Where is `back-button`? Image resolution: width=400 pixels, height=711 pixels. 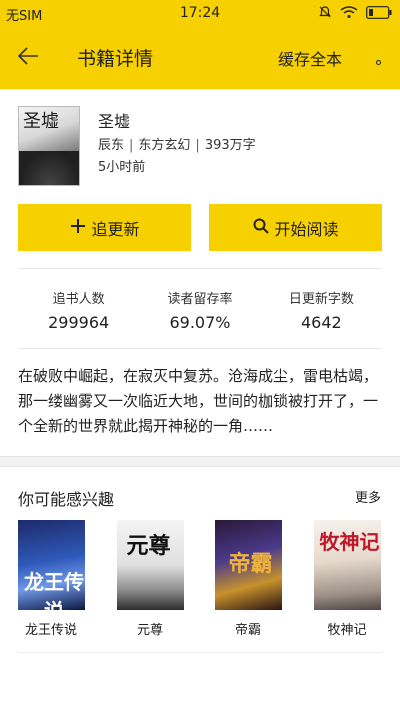
back-button is located at coordinates (28, 58).